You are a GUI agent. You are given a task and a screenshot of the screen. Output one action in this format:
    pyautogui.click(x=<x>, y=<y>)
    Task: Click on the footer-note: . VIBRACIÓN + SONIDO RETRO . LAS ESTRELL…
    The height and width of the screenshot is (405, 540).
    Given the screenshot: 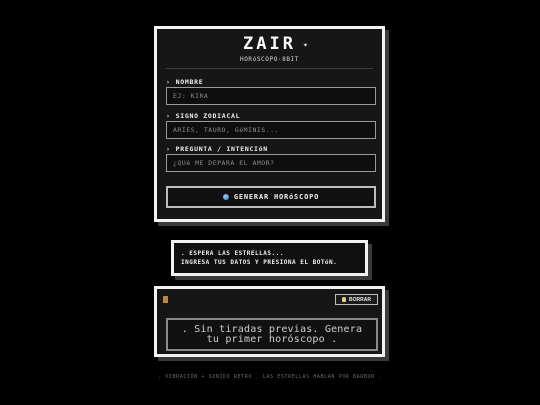 What is the action you would take?
    pyautogui.click(x=270, y=377)
    